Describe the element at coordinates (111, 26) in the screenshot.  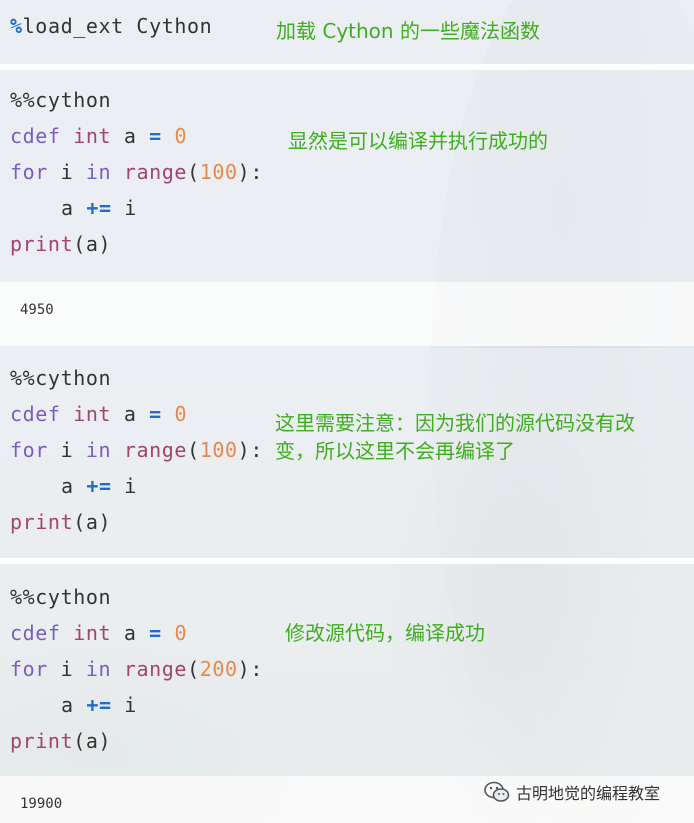
I see `code-line: %load_ext Cython` at that location.